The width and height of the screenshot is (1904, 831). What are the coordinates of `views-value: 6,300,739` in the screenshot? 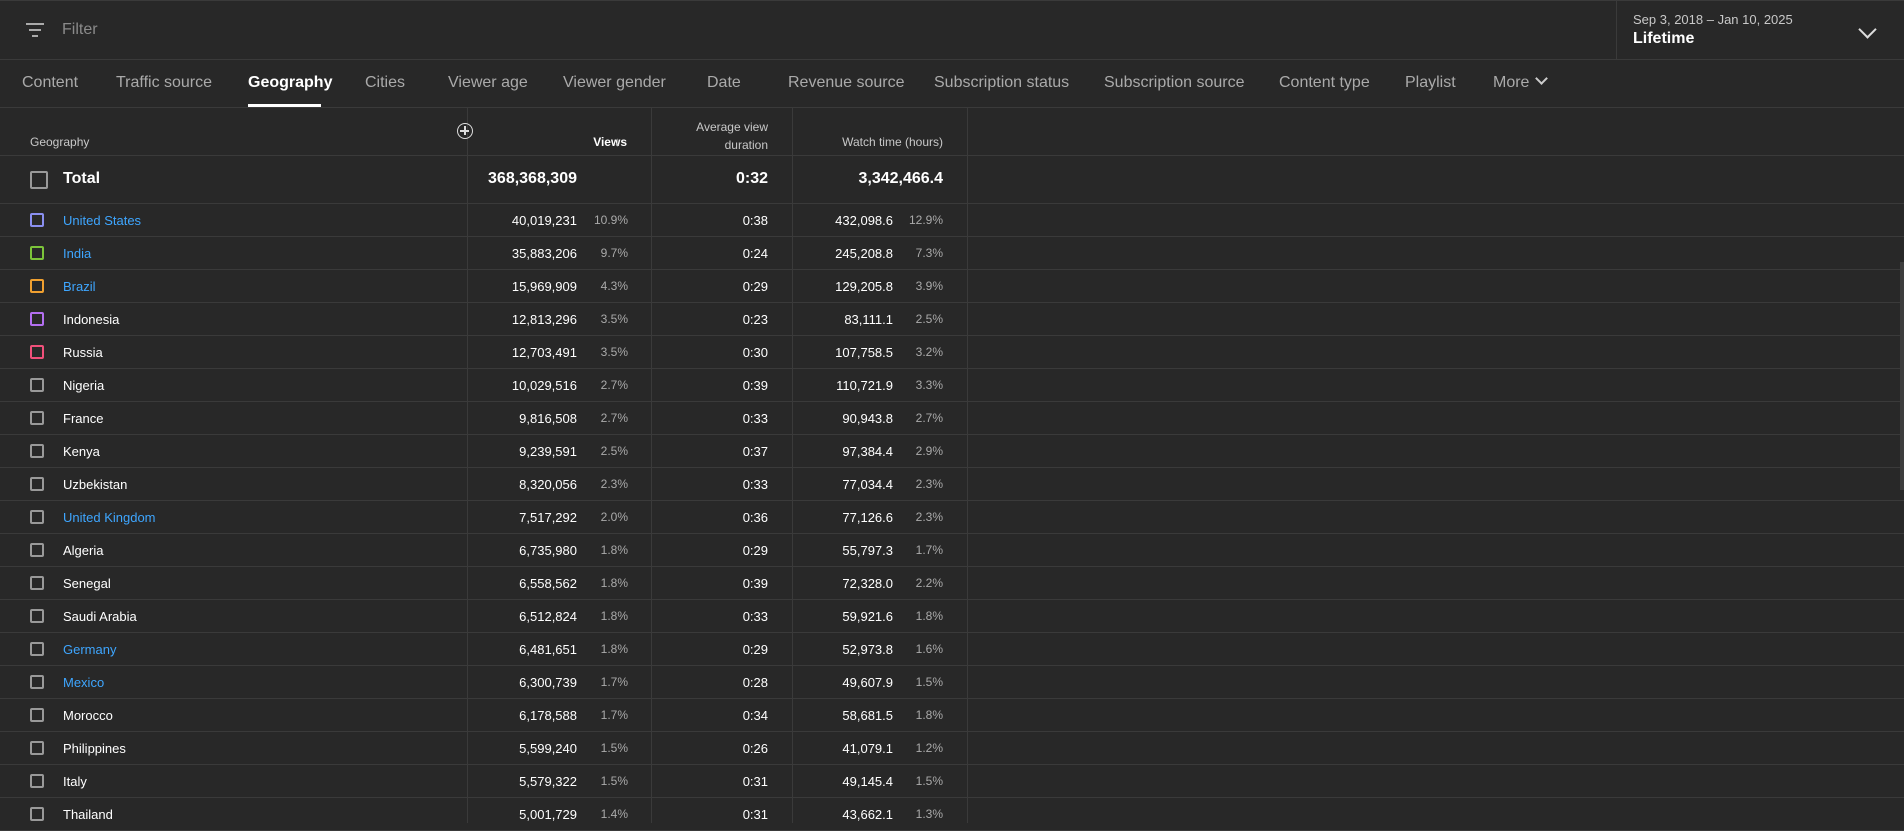 It's located at (548, 682).